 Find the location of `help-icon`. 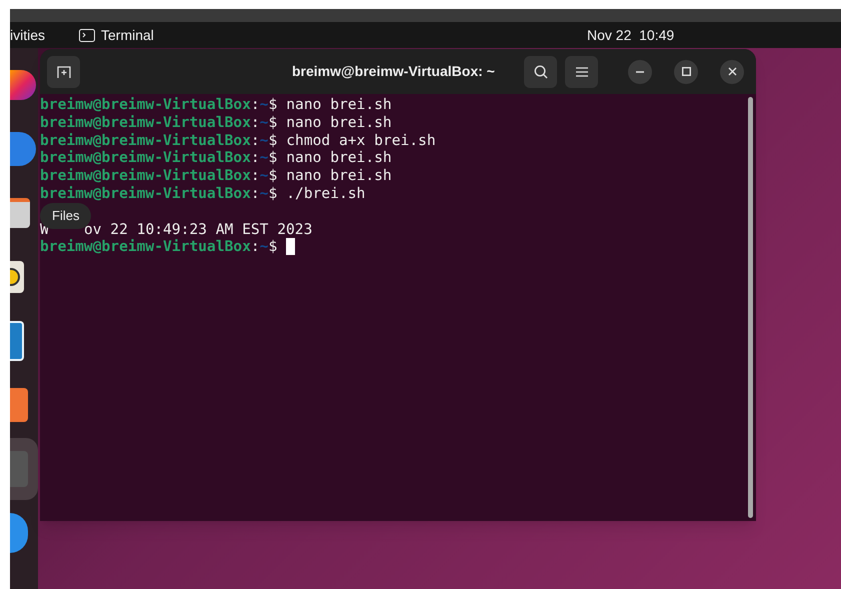

help-icon is located at coordinates (19, 533).